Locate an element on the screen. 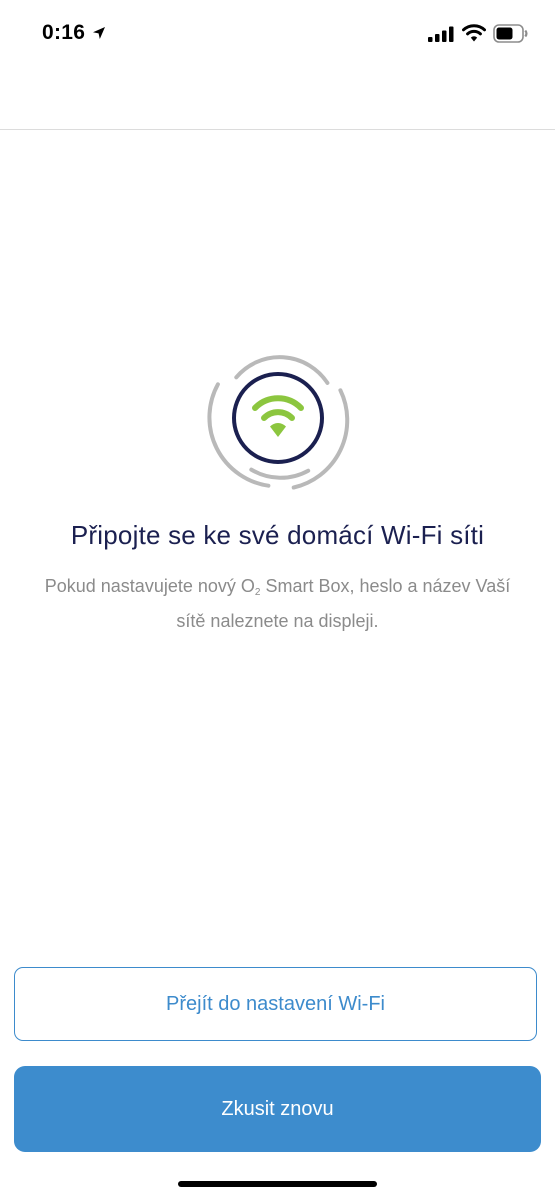  status-time: 0:16 is located at coordinates (64, 32).